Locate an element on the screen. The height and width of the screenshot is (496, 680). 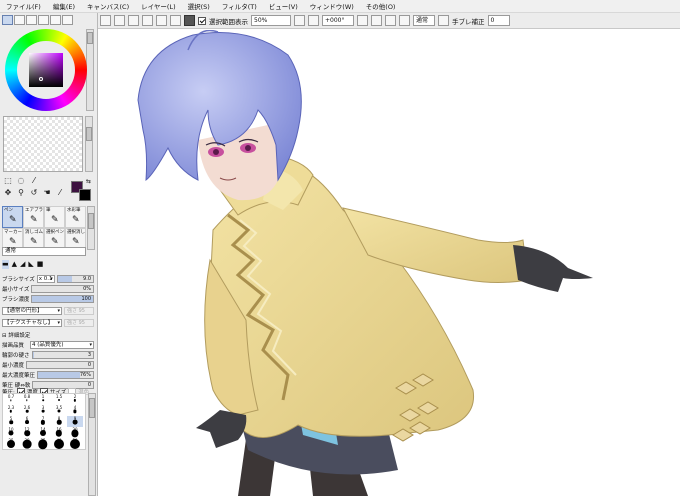
edge-hardness-slider: 3 is located at coordinates (62, 354).